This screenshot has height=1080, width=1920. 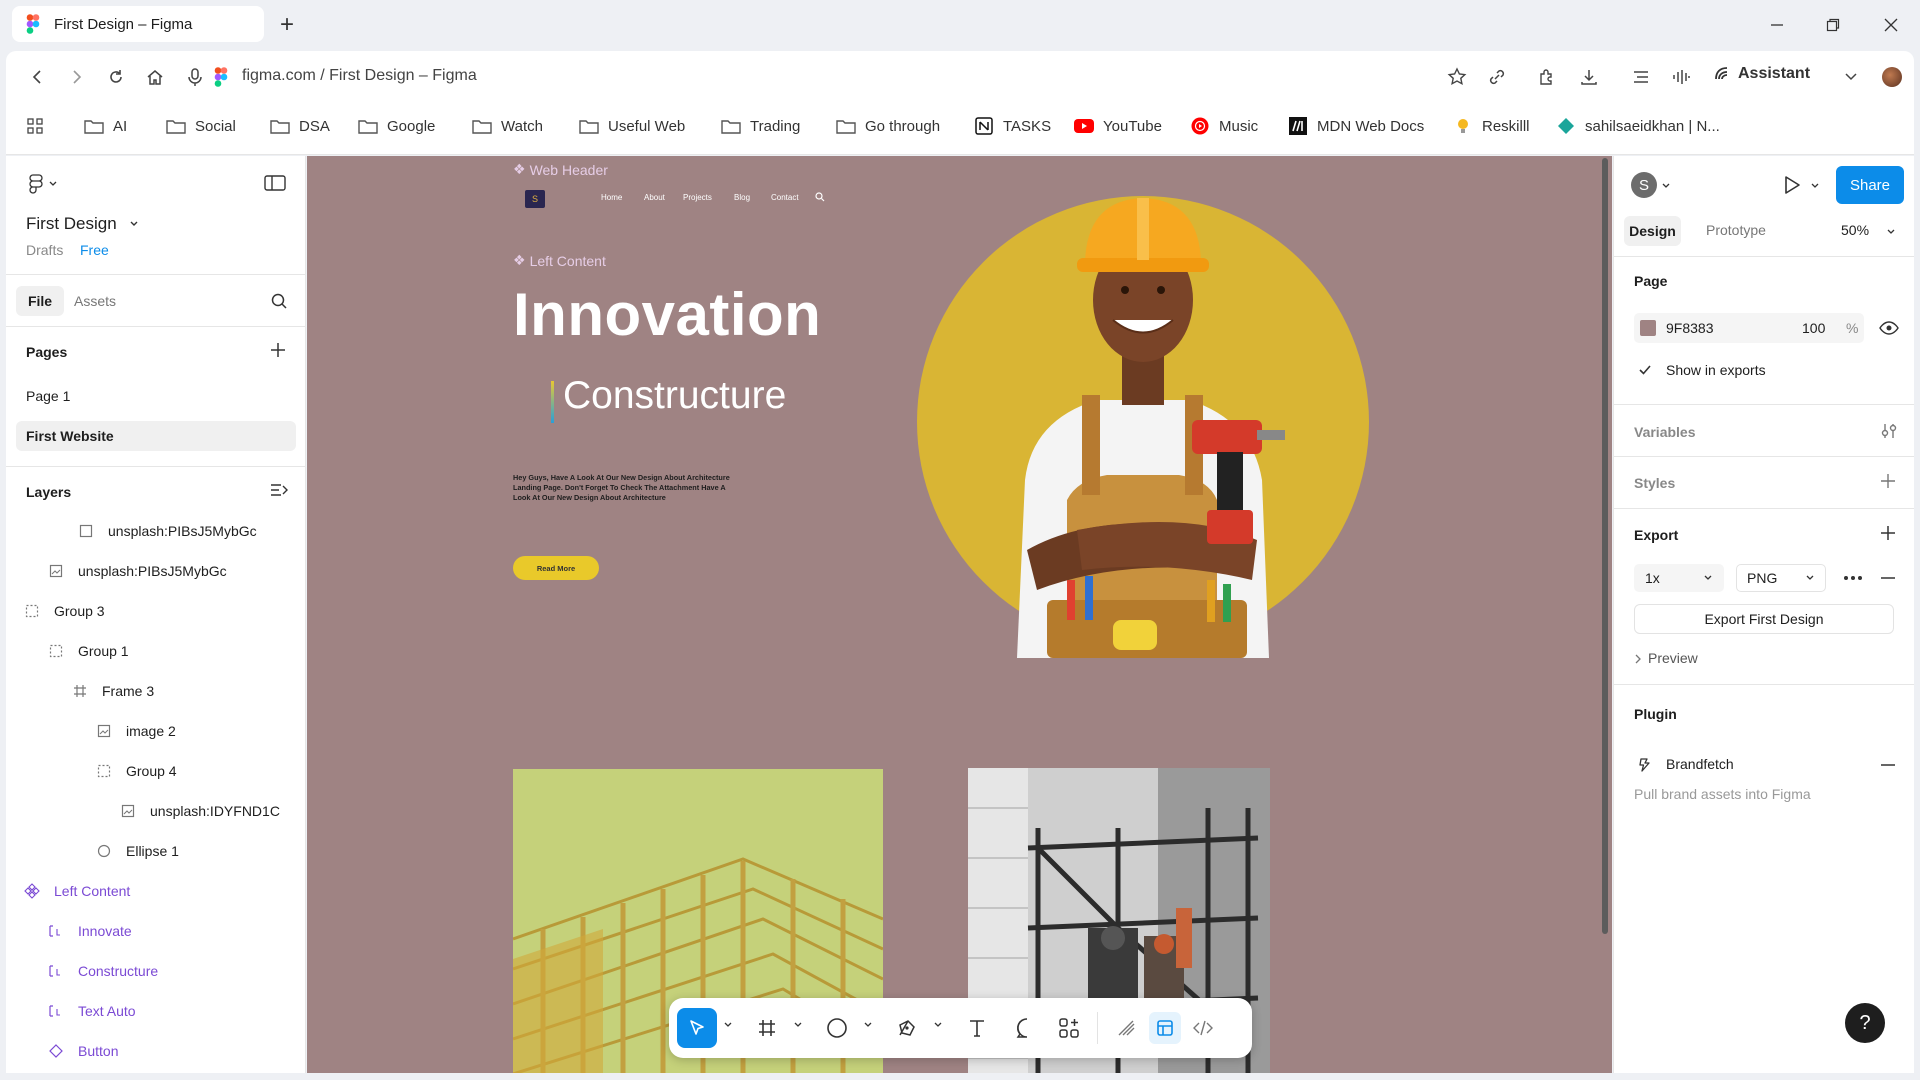 What do you see at coordinates (1673, 658) in the screenshot?
I see `preview-toggle: Preview` at bounding box center [1673, 658].